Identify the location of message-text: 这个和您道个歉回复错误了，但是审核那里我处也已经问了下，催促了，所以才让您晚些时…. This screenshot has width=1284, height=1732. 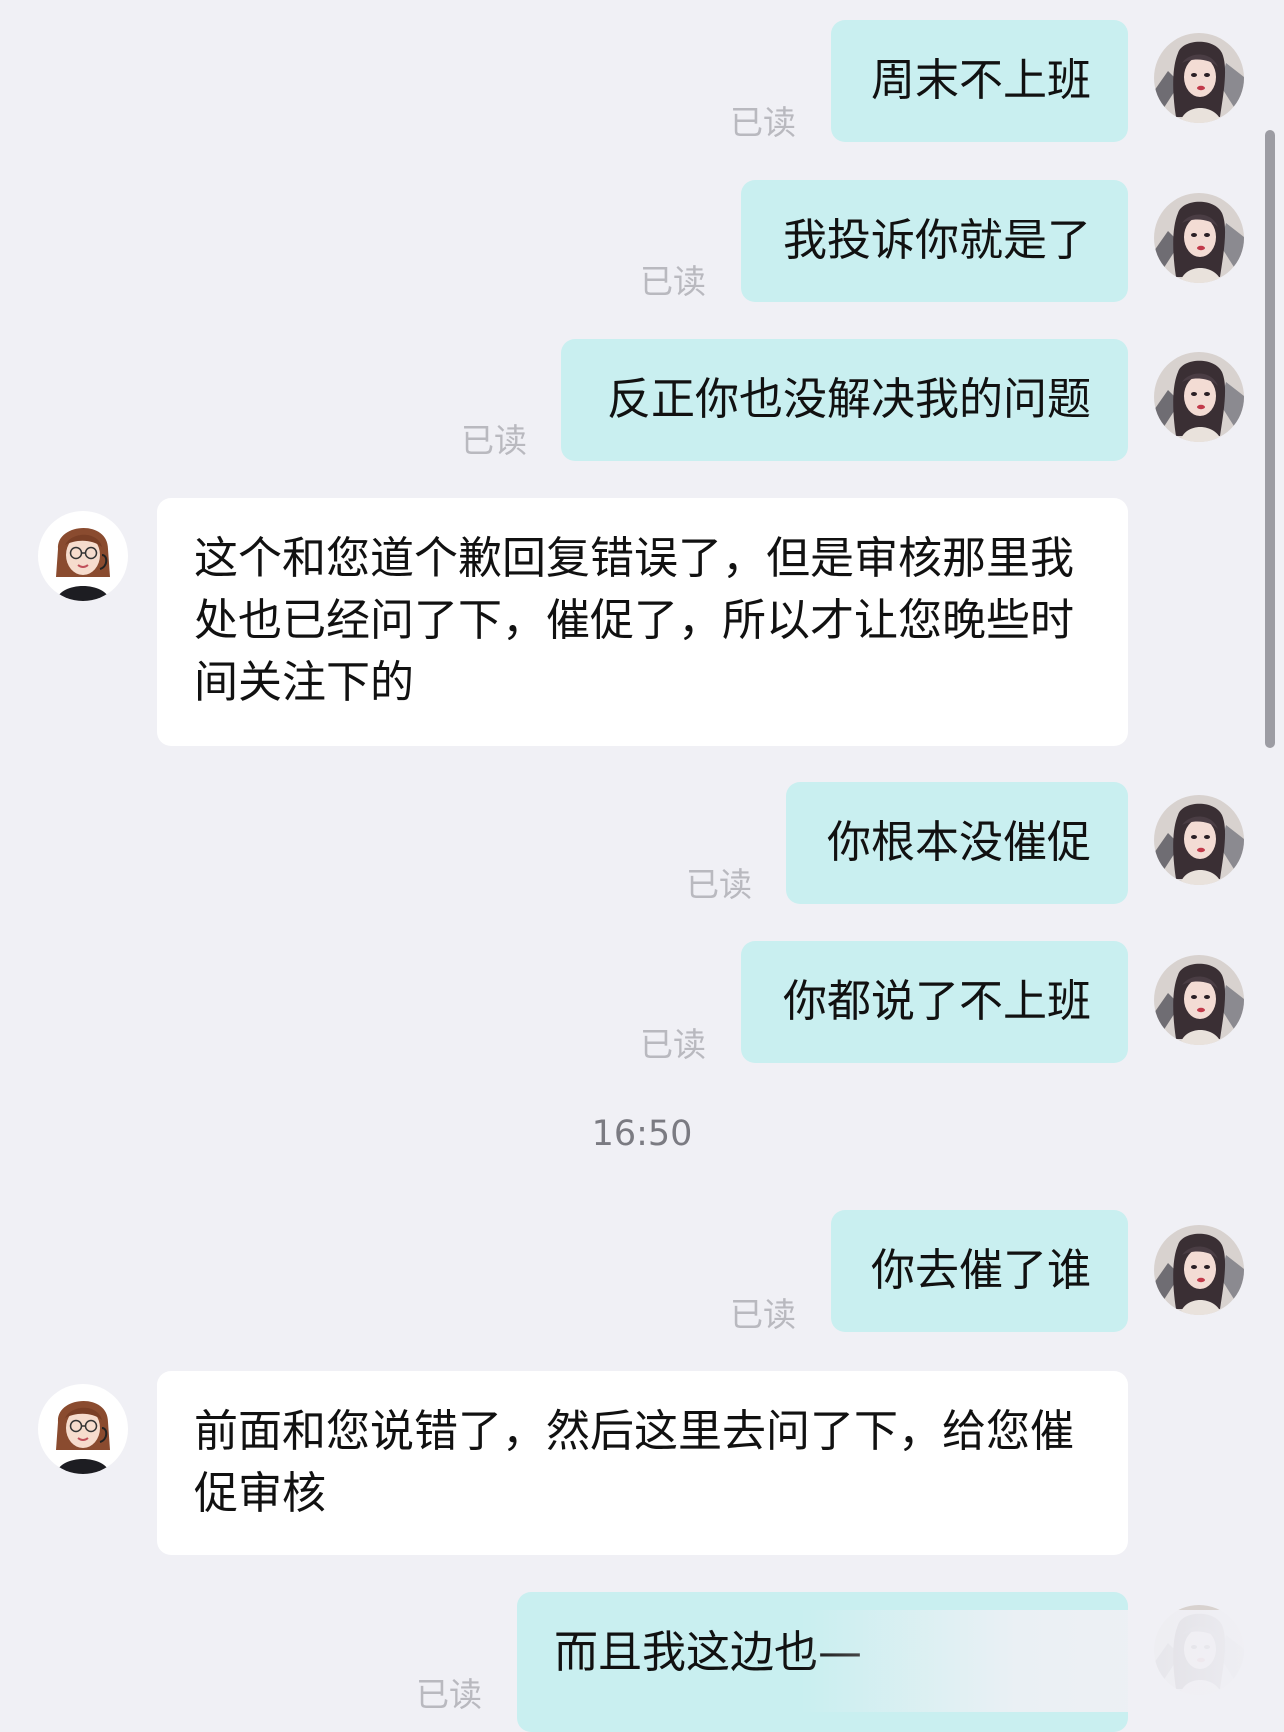
(634, 620).